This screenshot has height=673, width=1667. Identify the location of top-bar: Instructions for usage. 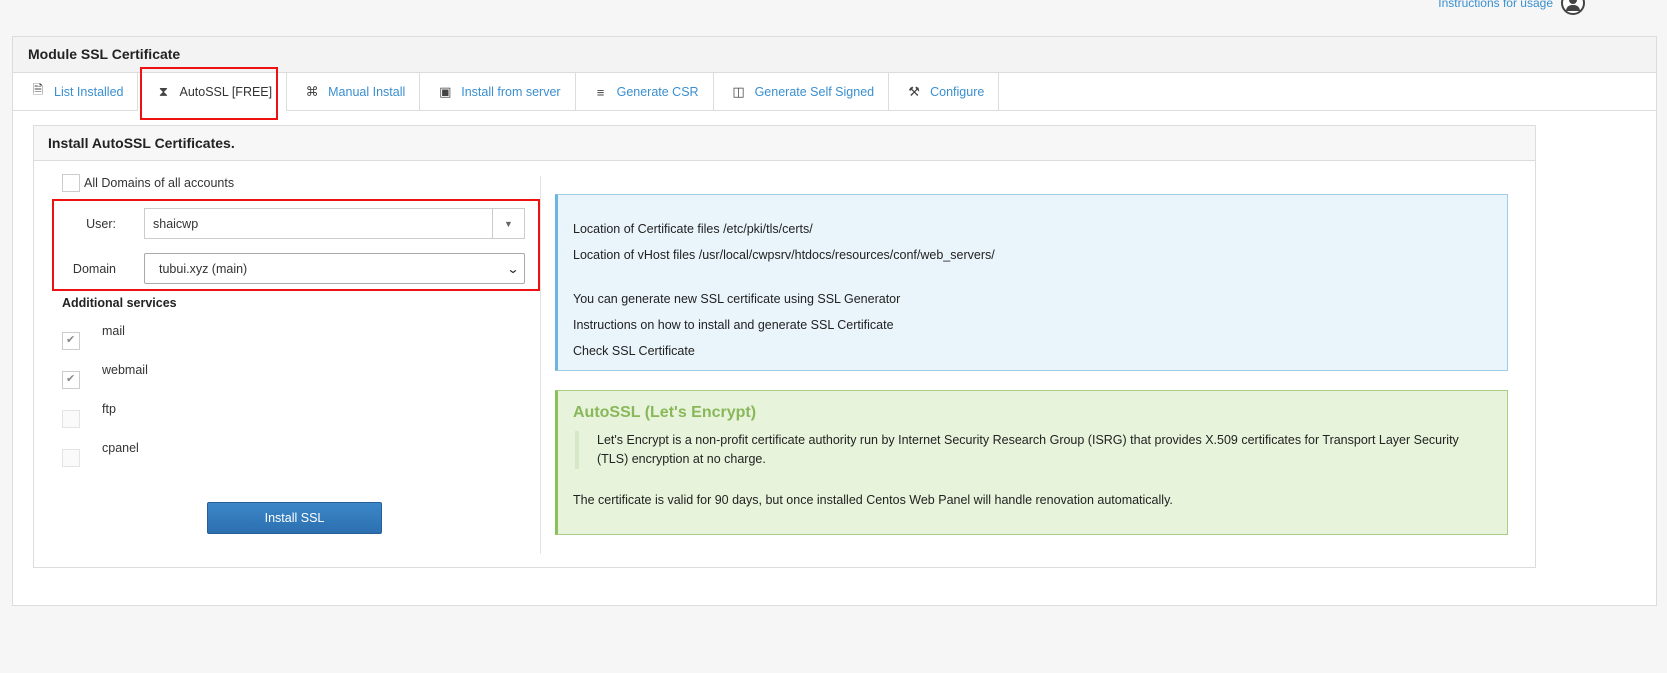
(1511, 11).